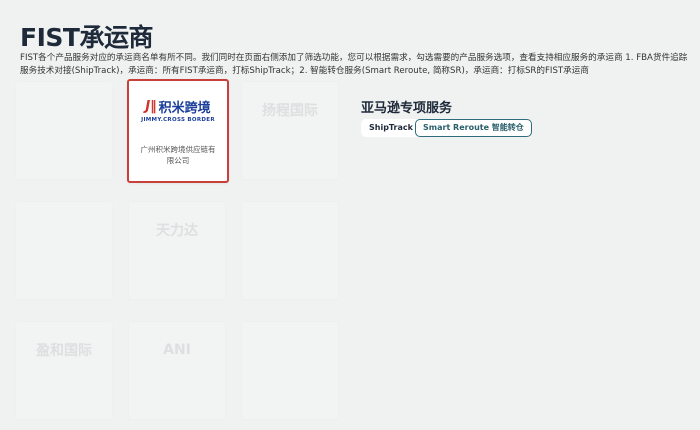 The image size is (700, 430). Describe the element at coordinates (177, 349) in the screenshot. I see `carrier-logo: ANI` at that location.